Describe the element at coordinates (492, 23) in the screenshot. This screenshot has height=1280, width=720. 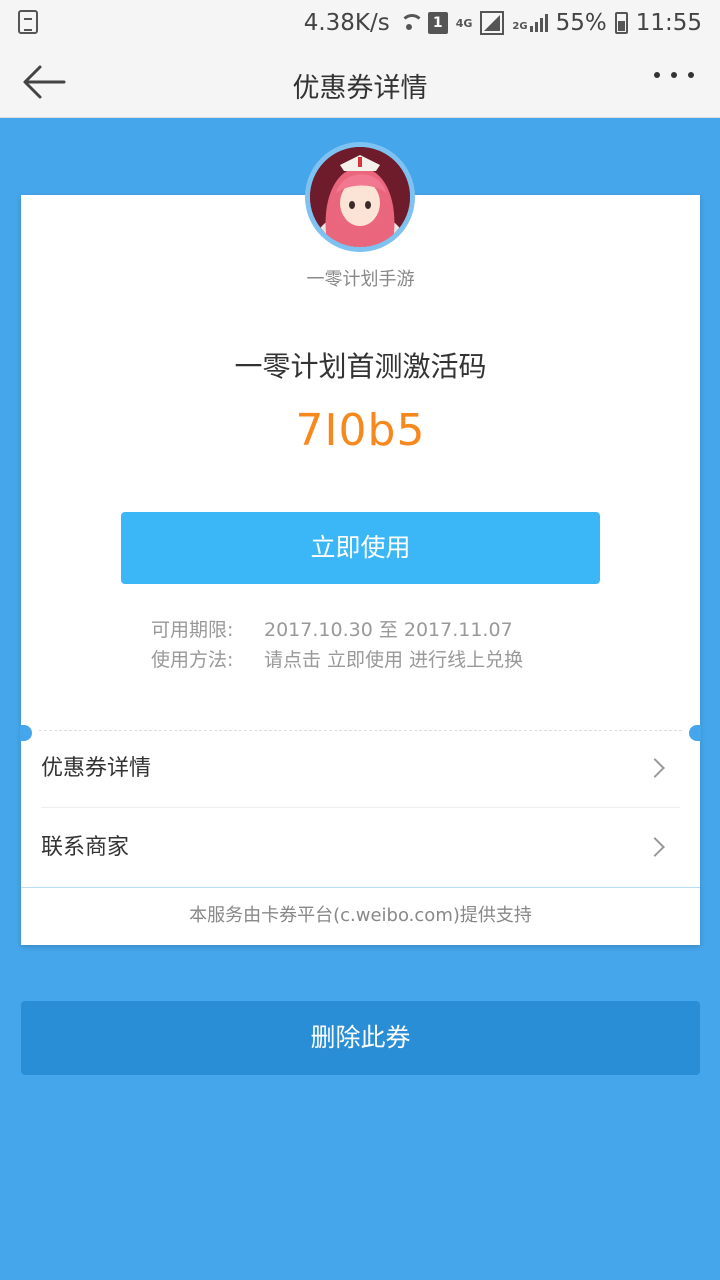
I see `signal-icon` at that location.